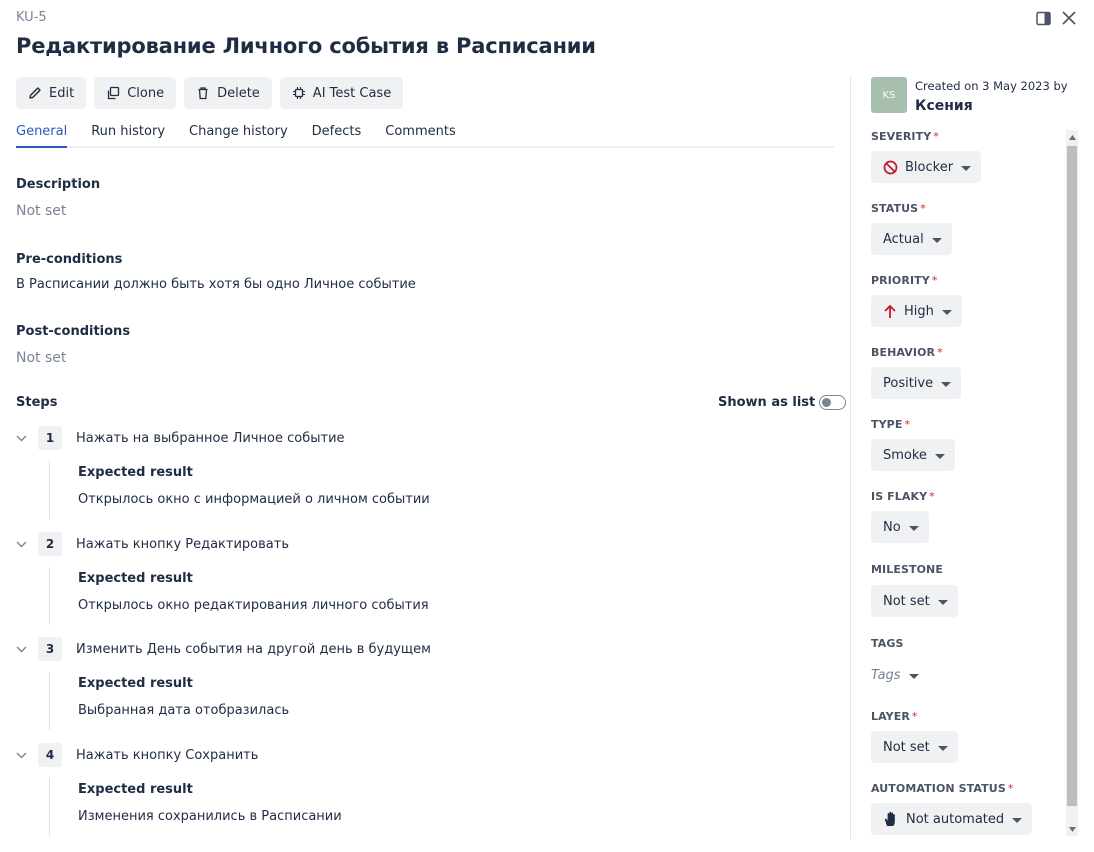 This screenshot has height=852, width=1094. Describe the element at coordinates (903, 239) in the screenshot. I see `status-value: Actual` at that location.